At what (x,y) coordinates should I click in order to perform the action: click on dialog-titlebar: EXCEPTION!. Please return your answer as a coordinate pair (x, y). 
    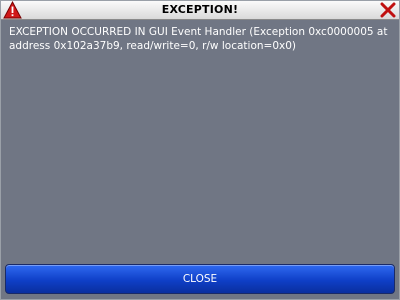
    Looking at the image, I should click on (200, 10).